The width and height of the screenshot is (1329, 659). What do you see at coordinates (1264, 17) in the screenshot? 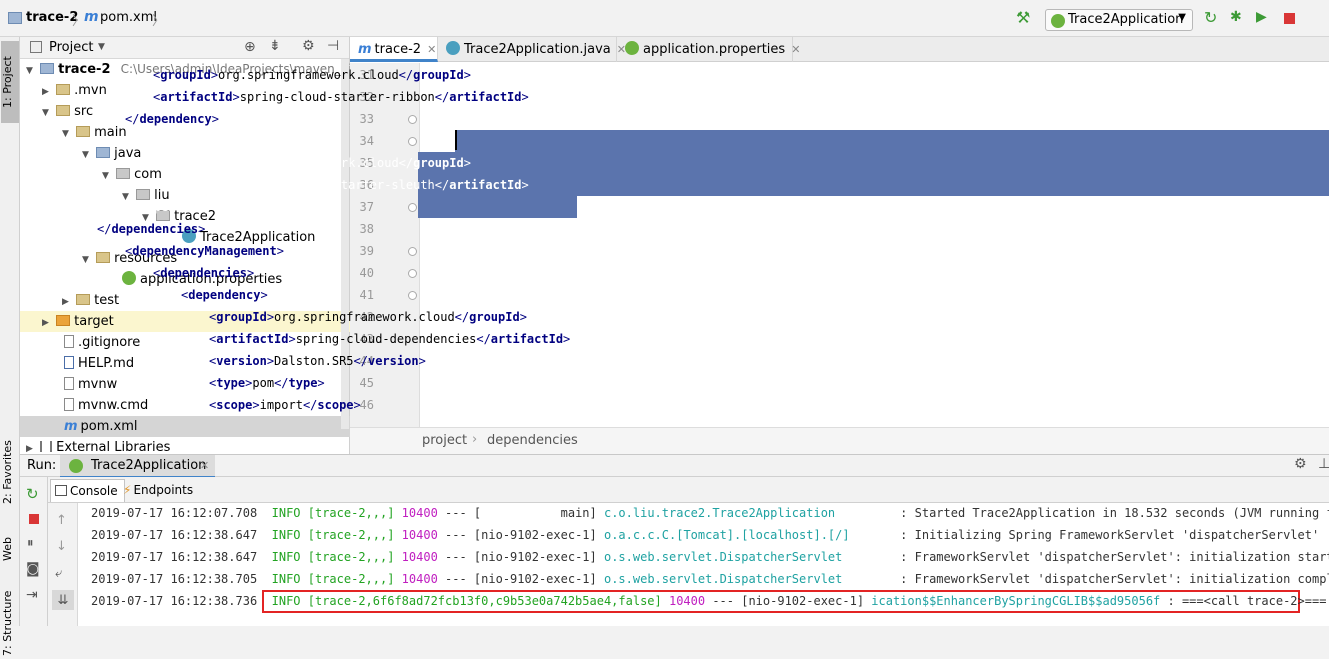
I see `run-with-coverage-icon: ▶` at bounding box center [1264, 17].